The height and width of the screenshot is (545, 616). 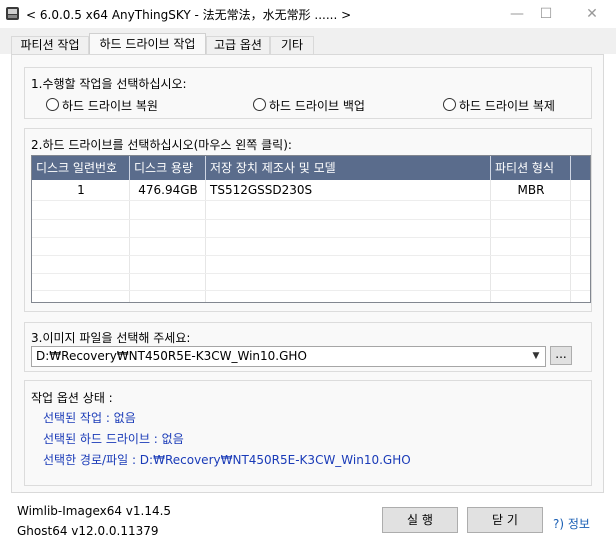 What do you see at coordinates (317, 105) in the screenshot?
I see `radio-backup-label: 하드 드라이브 백업` at bounding box center [317, 105].